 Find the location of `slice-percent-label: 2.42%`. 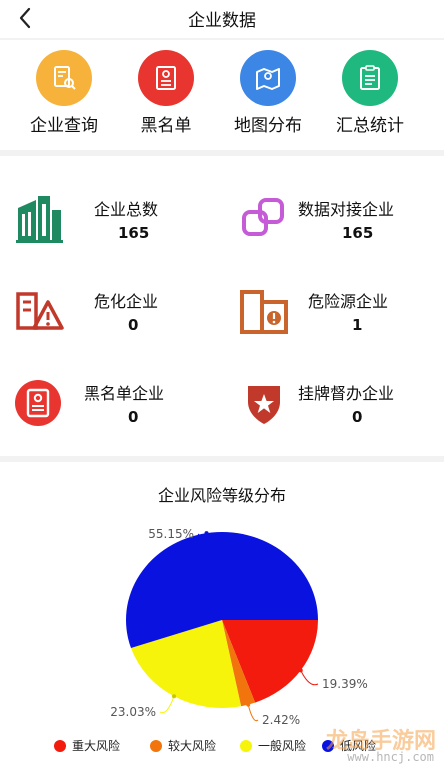

slice-percent-label: 2.42% is located at coordinates (281, 720).